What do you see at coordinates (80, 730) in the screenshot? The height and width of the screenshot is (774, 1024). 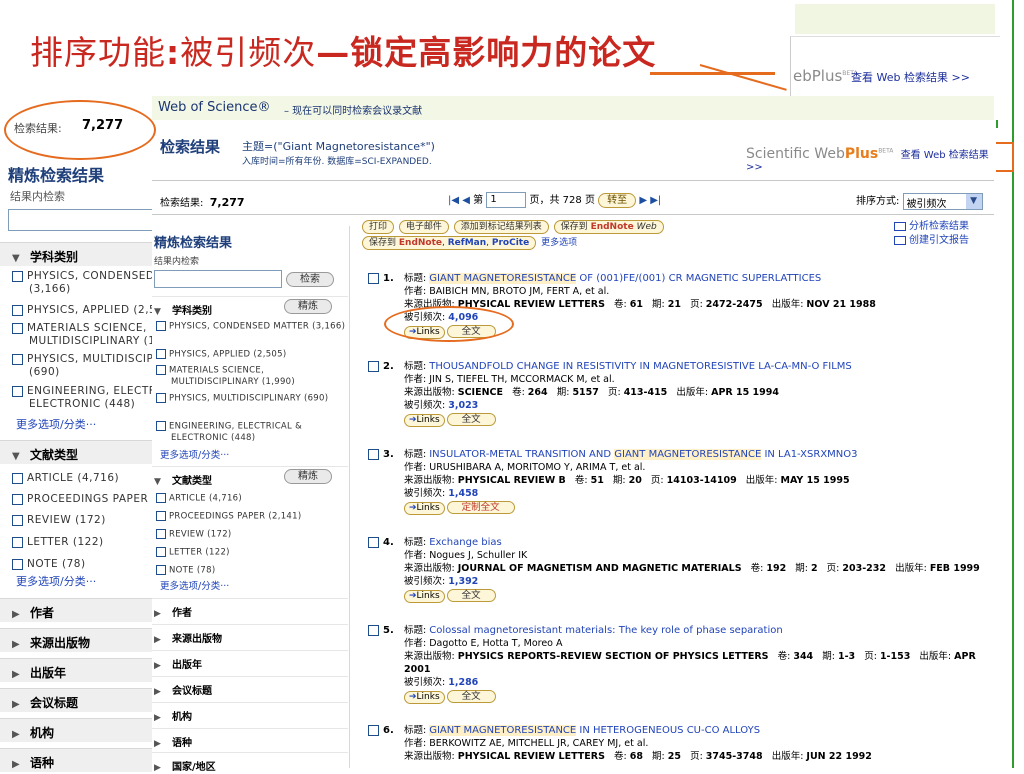 I see `bg-section-org: ▶ 机构` at bounding box center [80, 730].